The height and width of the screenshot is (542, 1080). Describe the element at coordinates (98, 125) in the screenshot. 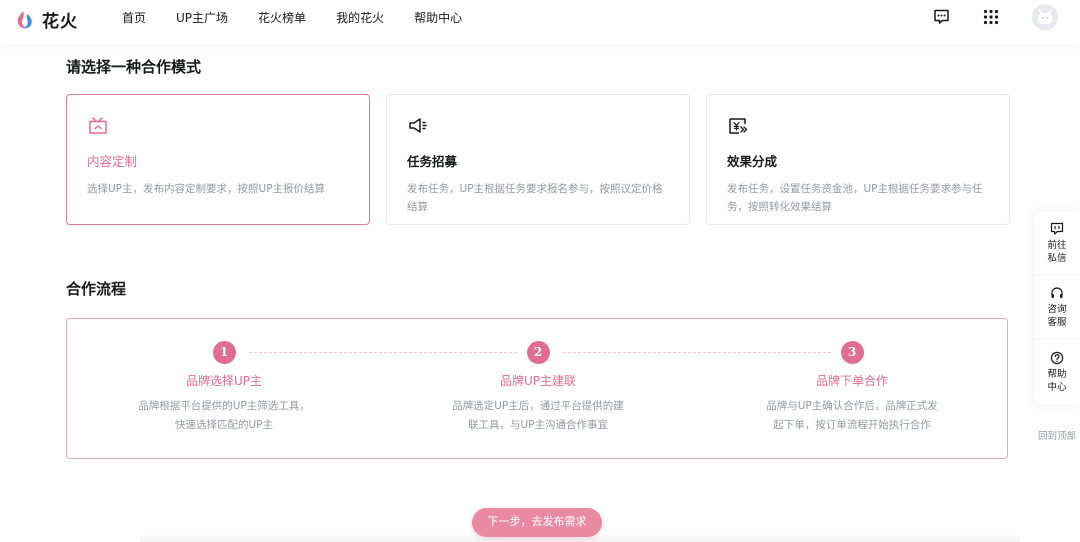

I see `tv-icon` at that location.